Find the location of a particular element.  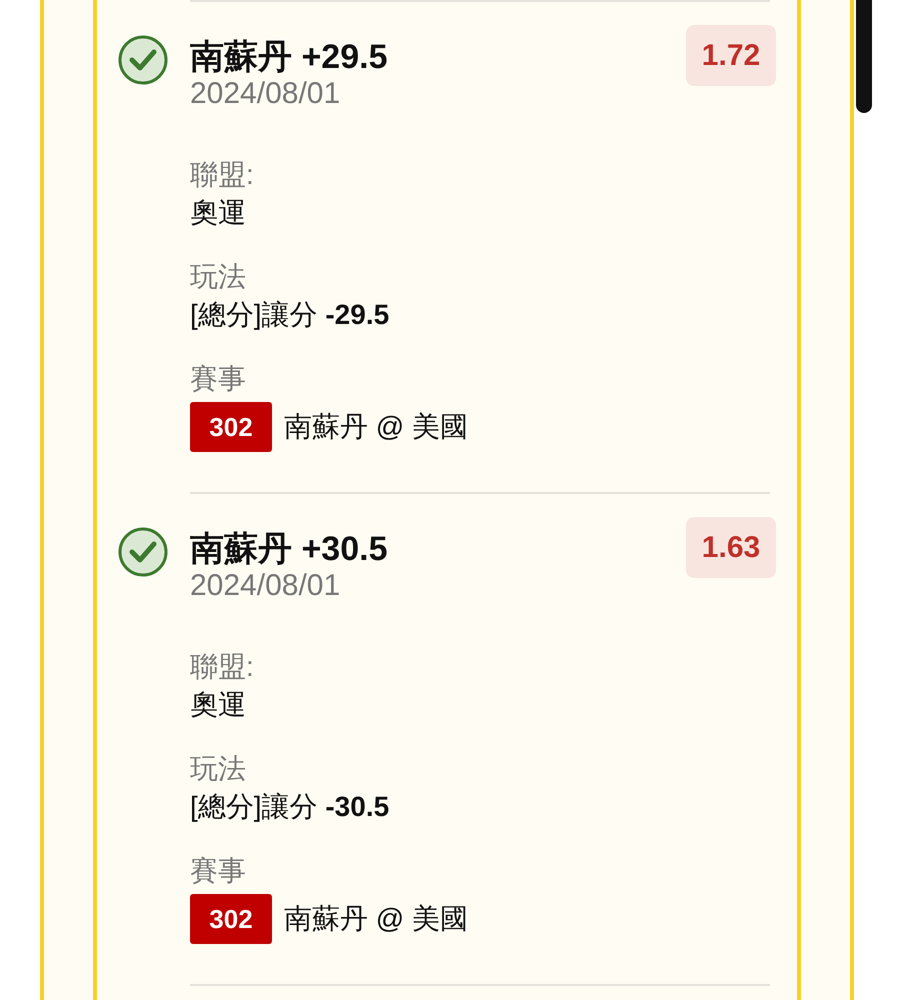

bet-title: 南蘇丹 +30.5 is located at coordinates (289, 549).